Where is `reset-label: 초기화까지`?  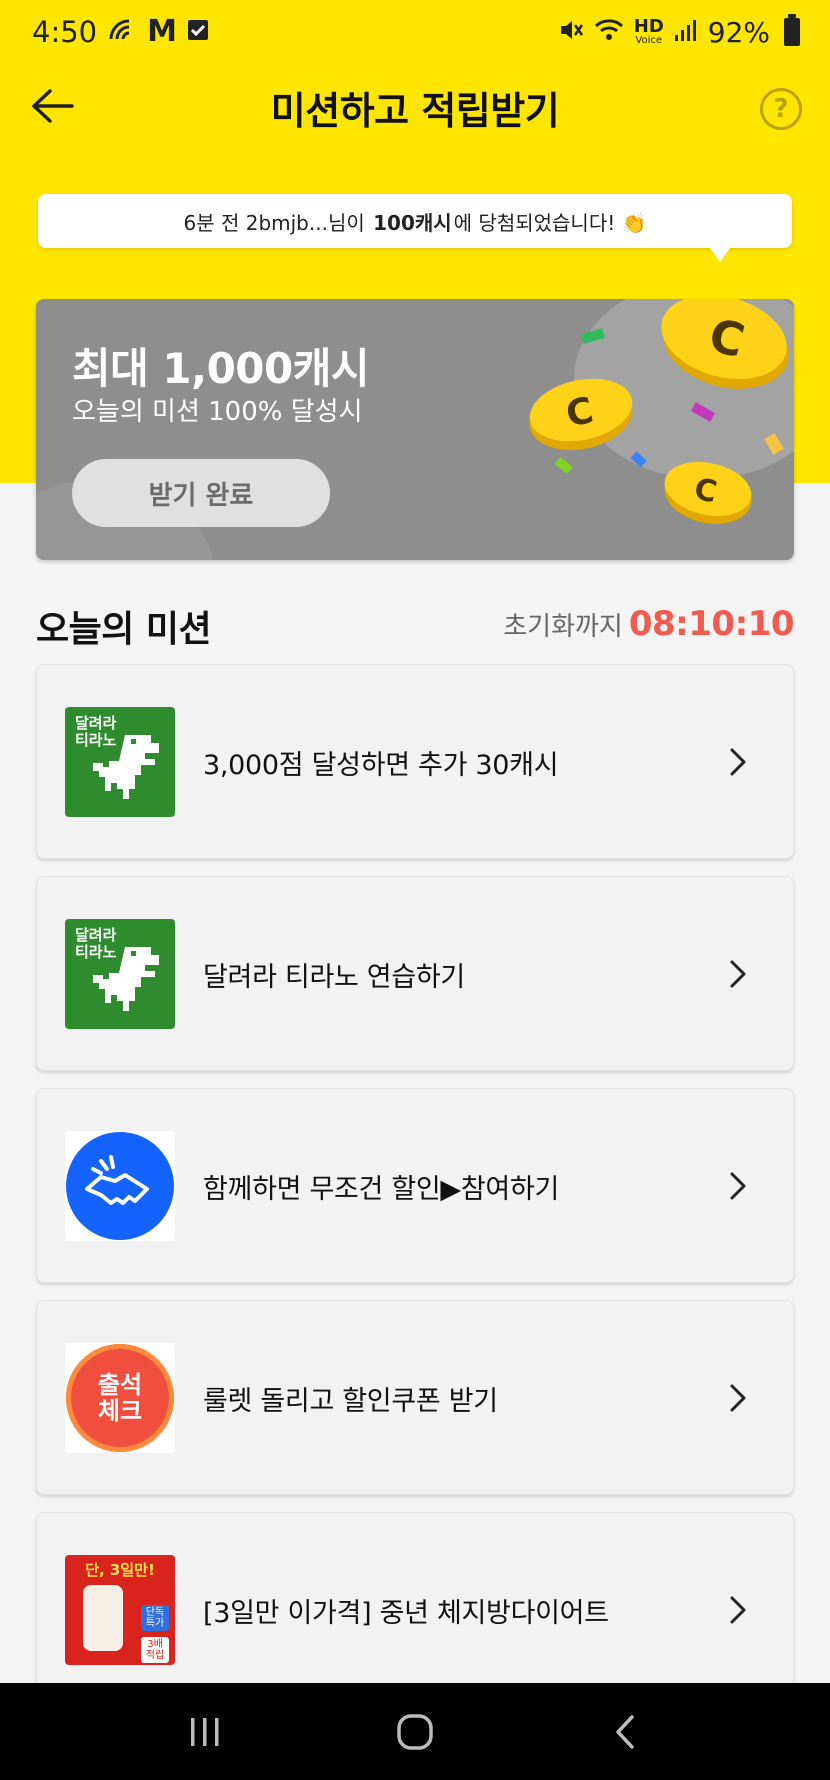 reset-label: 초기화까지 is located at coordinates (563, 627).